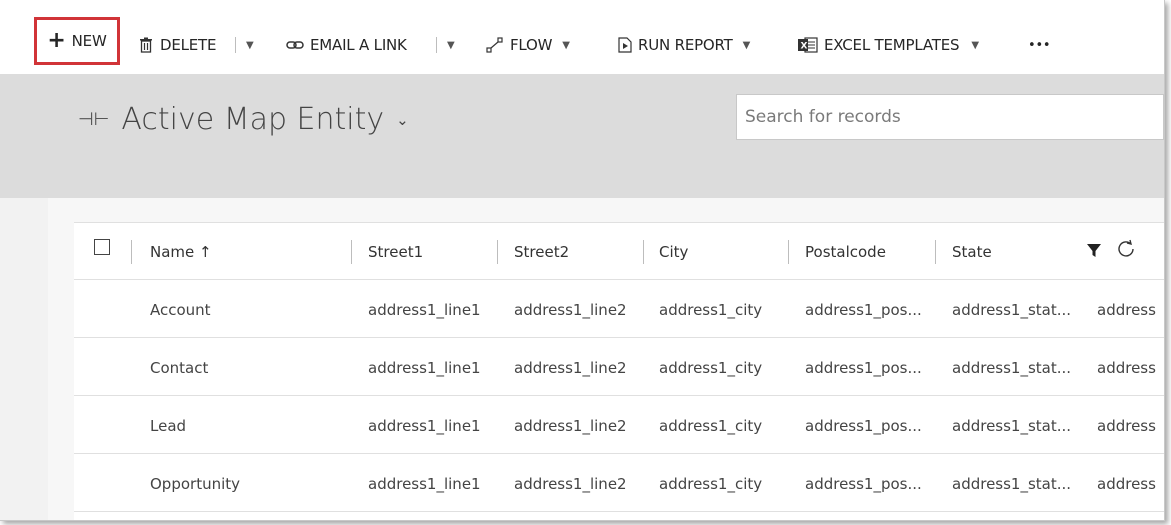 The image size is (1171, 525). I want to click on column-header-city: City, so click(673, 252).